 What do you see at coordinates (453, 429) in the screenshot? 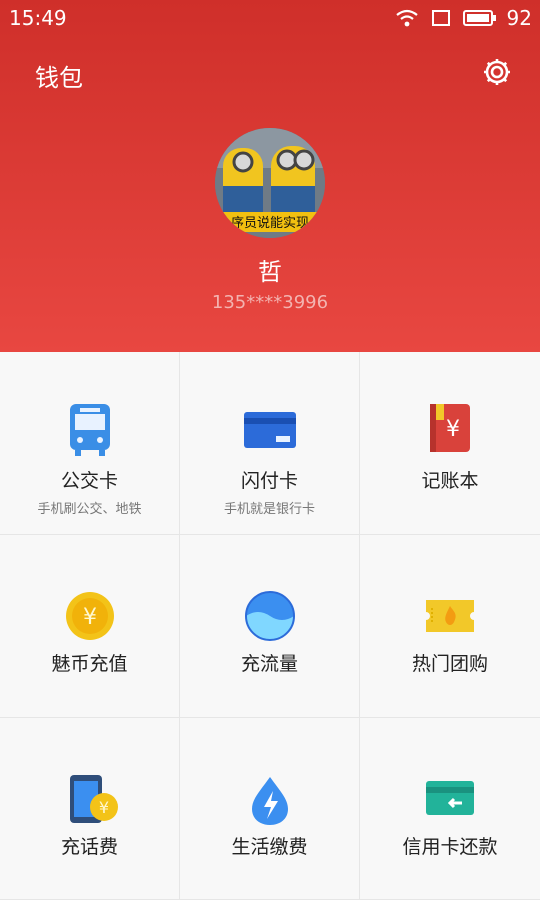
I see `ledger-yen: ¥` at bounding box center [453, 429].